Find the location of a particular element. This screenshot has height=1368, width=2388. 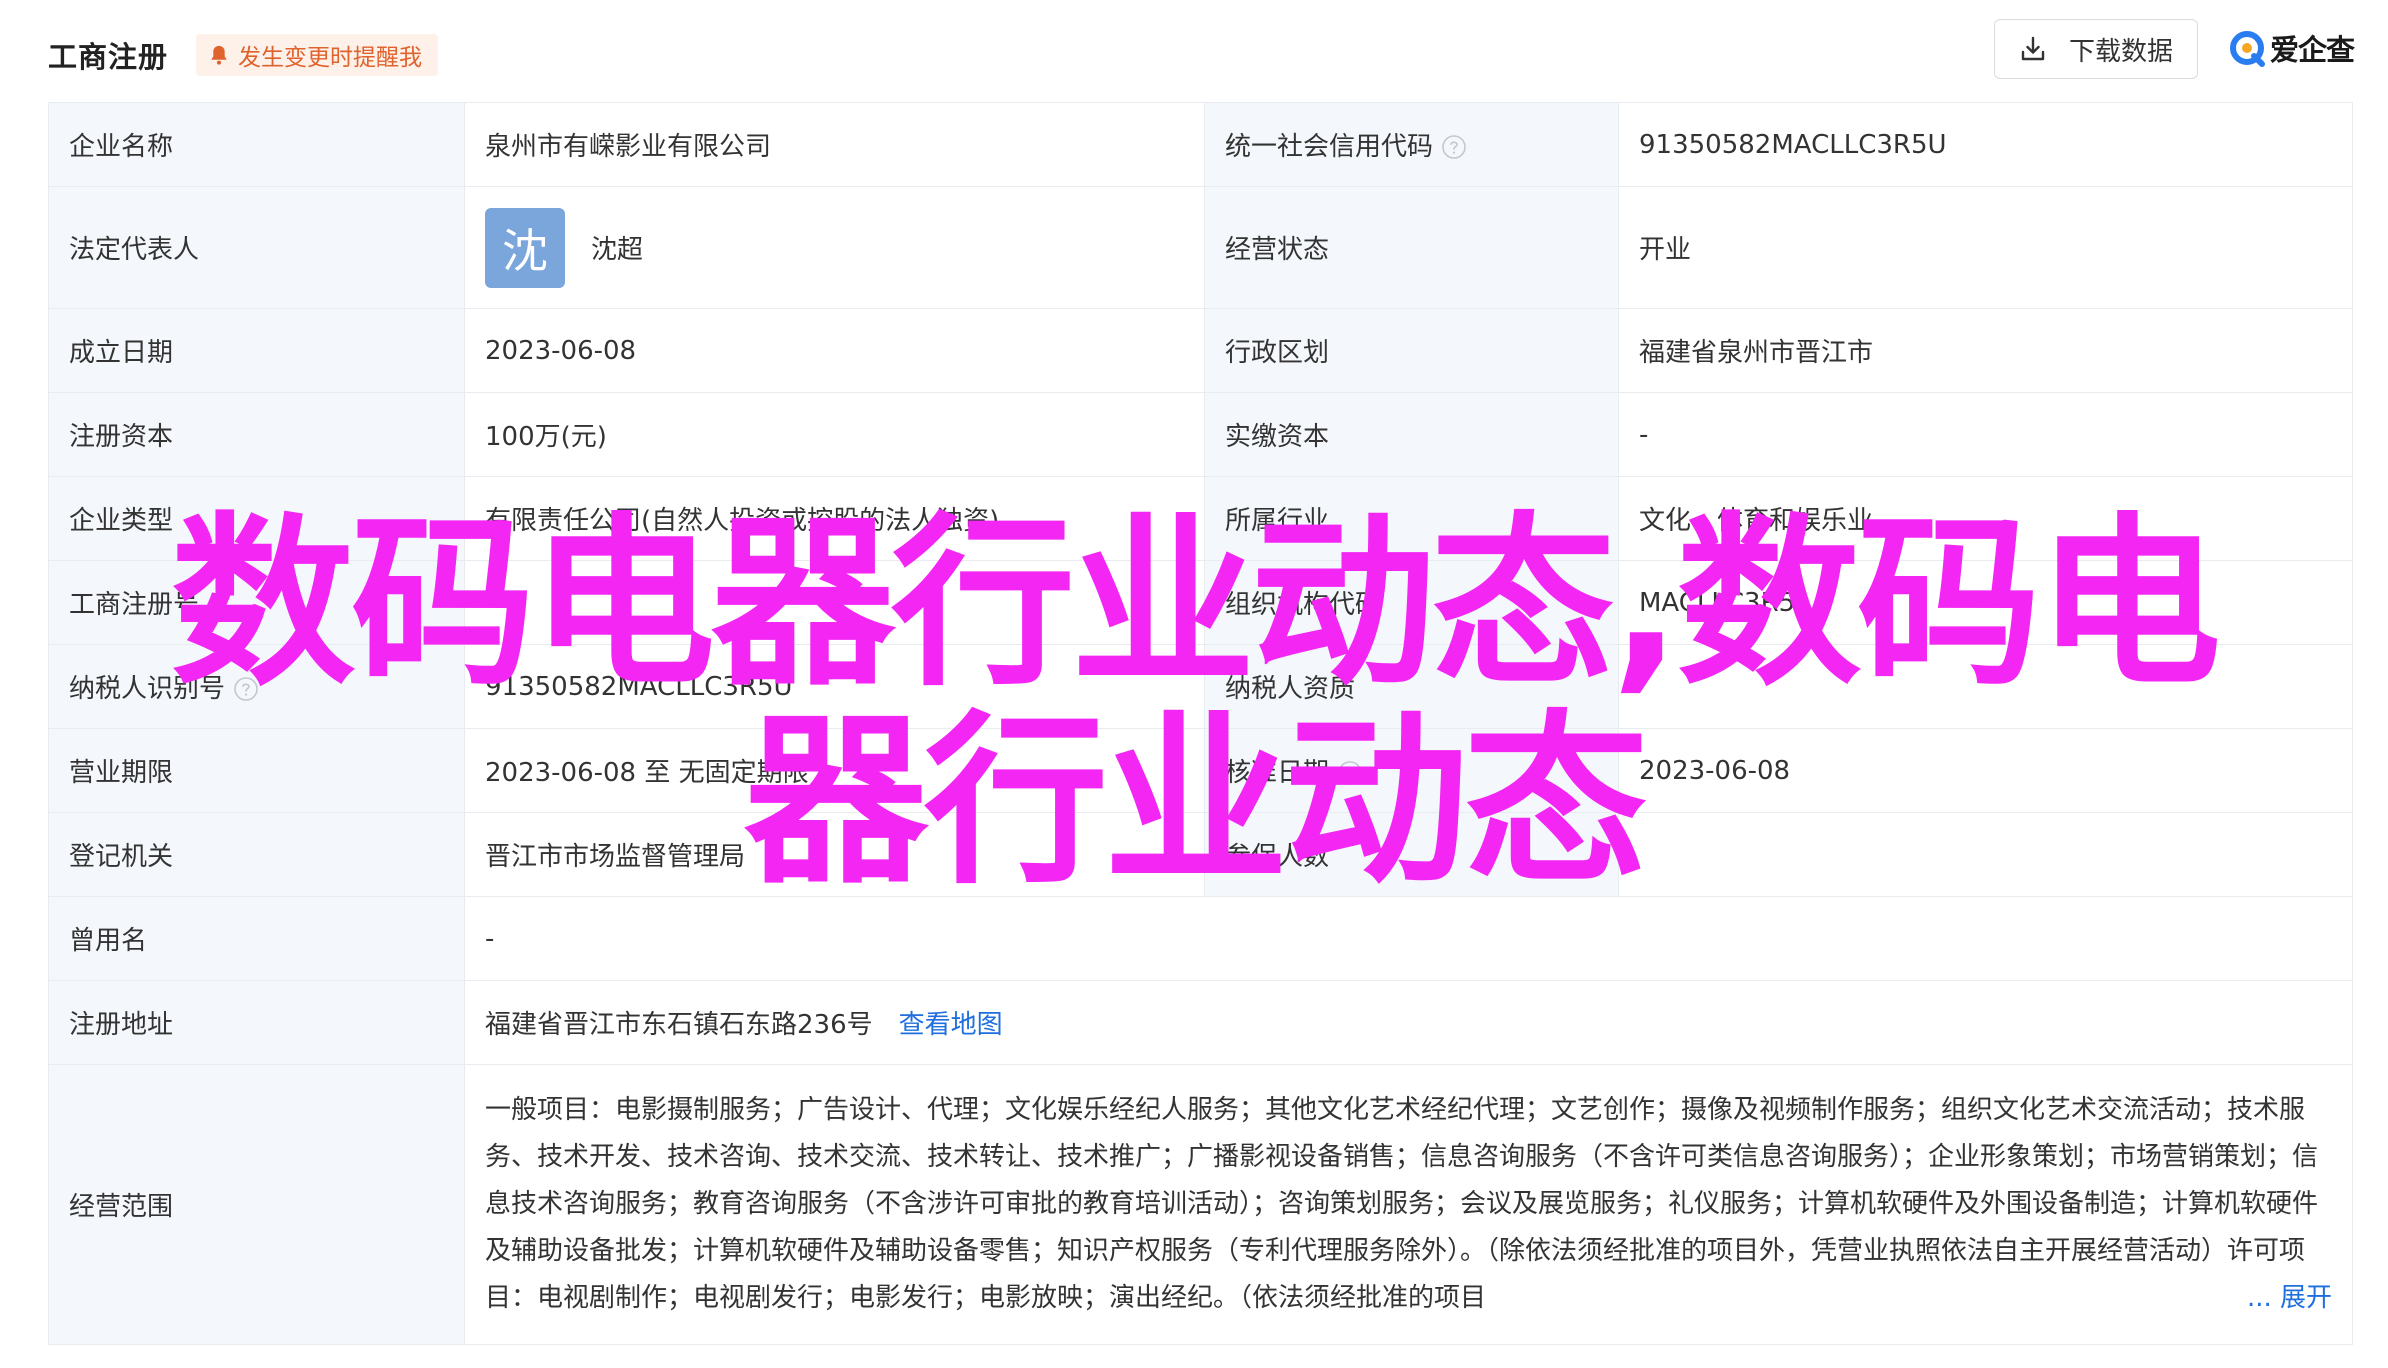

org-code-label: 组织机构代码 is located at coordinates (1411, 602).